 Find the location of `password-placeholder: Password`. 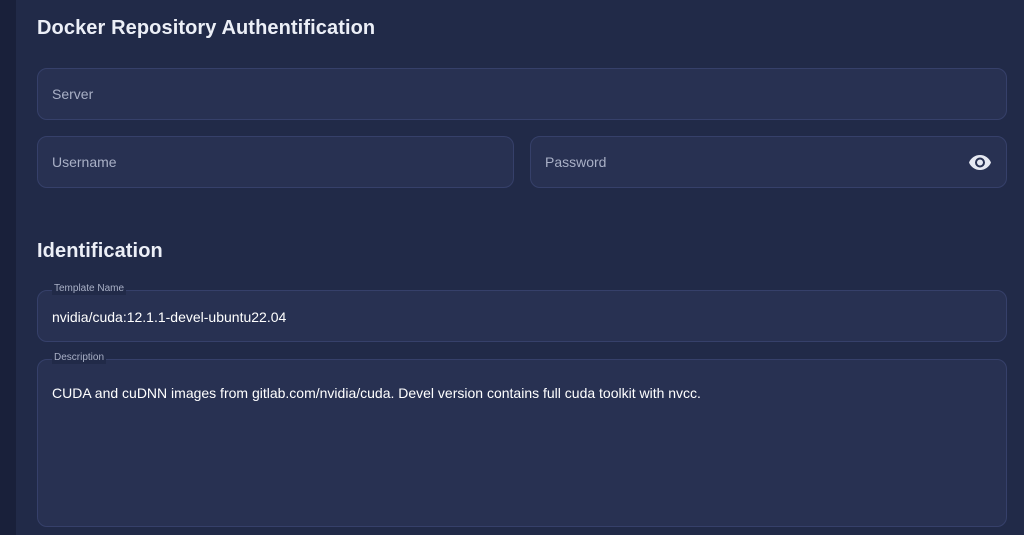

password-placeholder: Password is located at coordinates (576, 162).